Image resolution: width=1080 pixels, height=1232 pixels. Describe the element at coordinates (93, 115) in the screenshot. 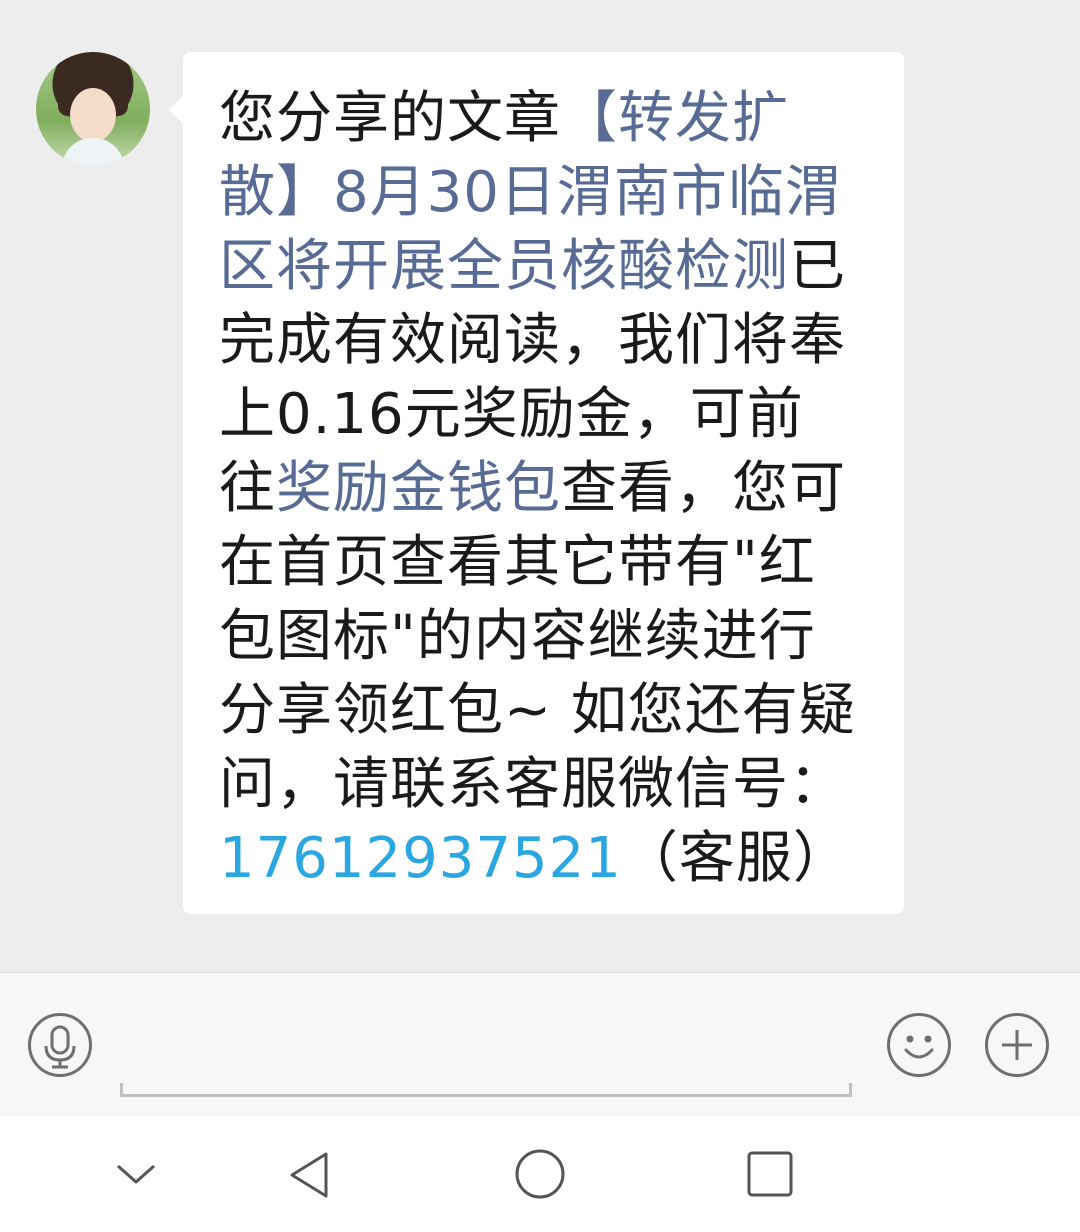

I see `avatar-face` at that location.